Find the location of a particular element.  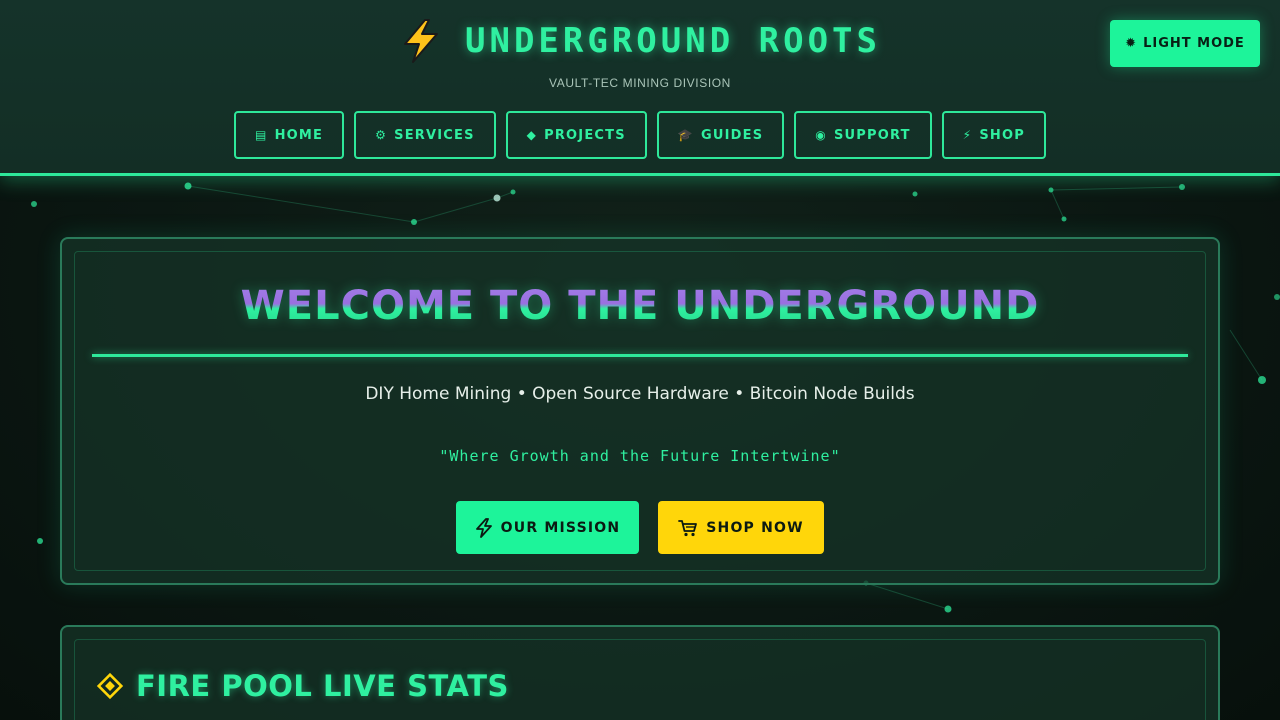

nav-item-label: PROJECTS is located at coordinates (585, 135).